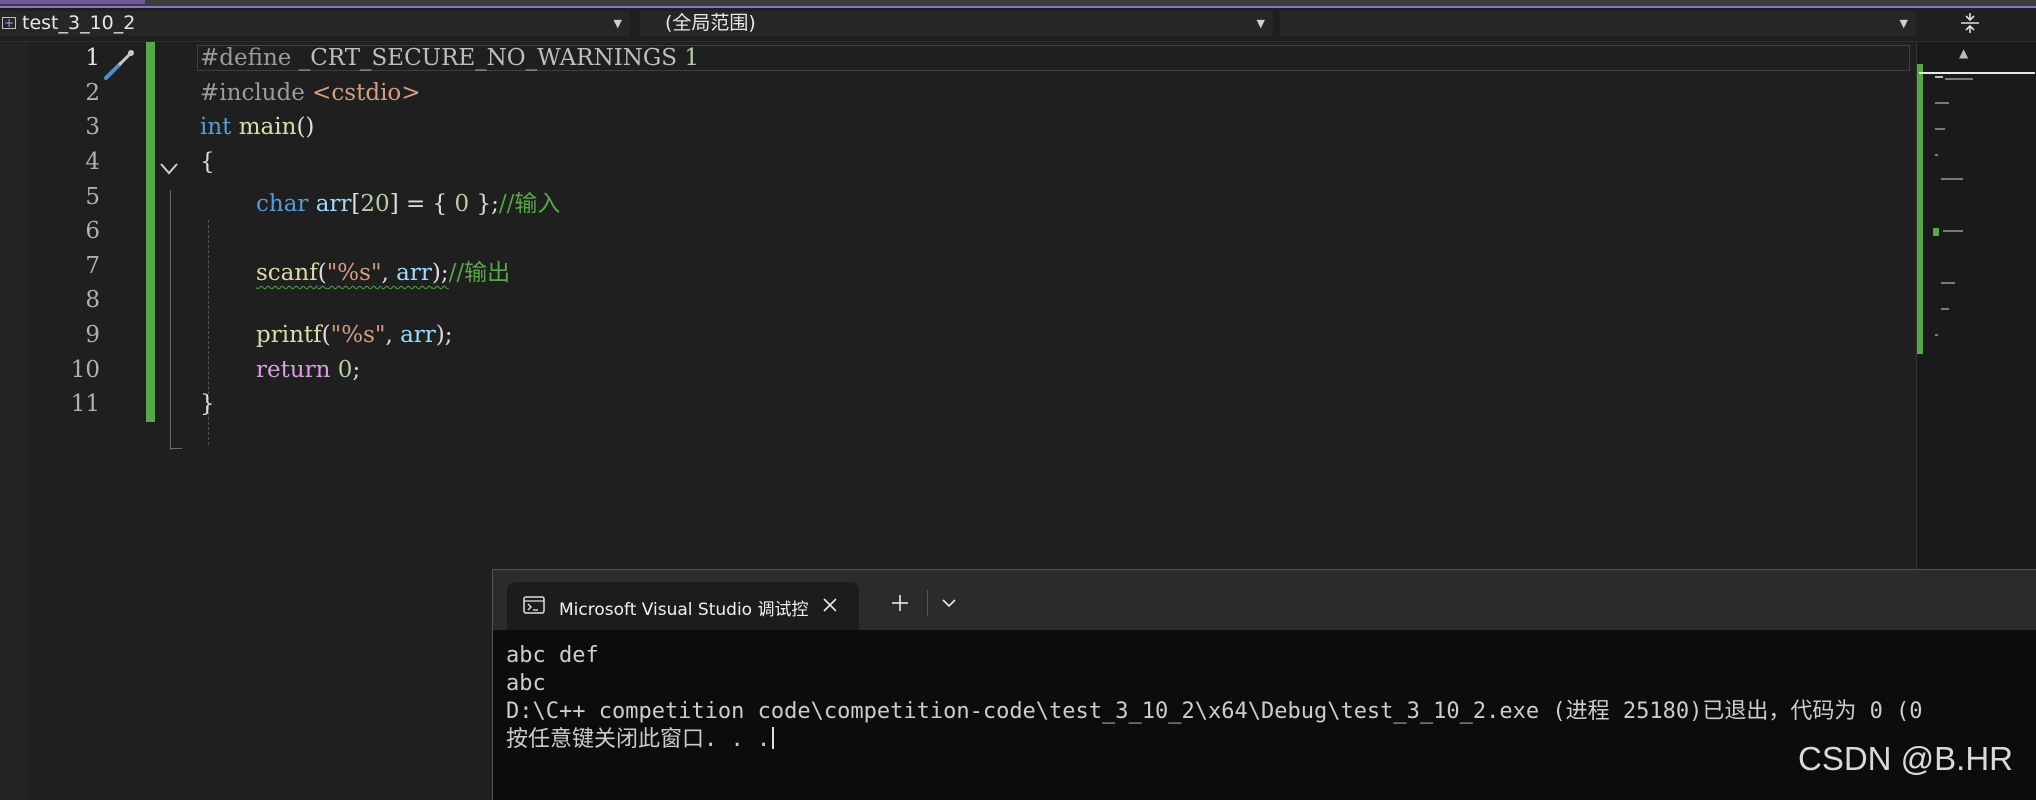 The image size is (2036, 800). What do you see at coordinates (526, 683) in the screenshot?
I see `console-output-line: abc` at bounding box center [526, 683].